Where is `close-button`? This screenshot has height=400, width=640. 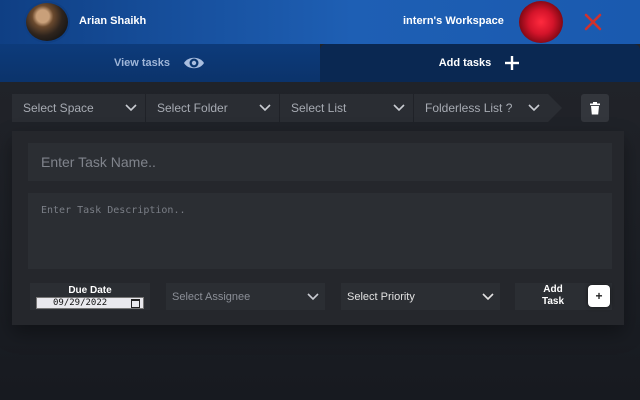
close-button is located at coordinates (593, 22).